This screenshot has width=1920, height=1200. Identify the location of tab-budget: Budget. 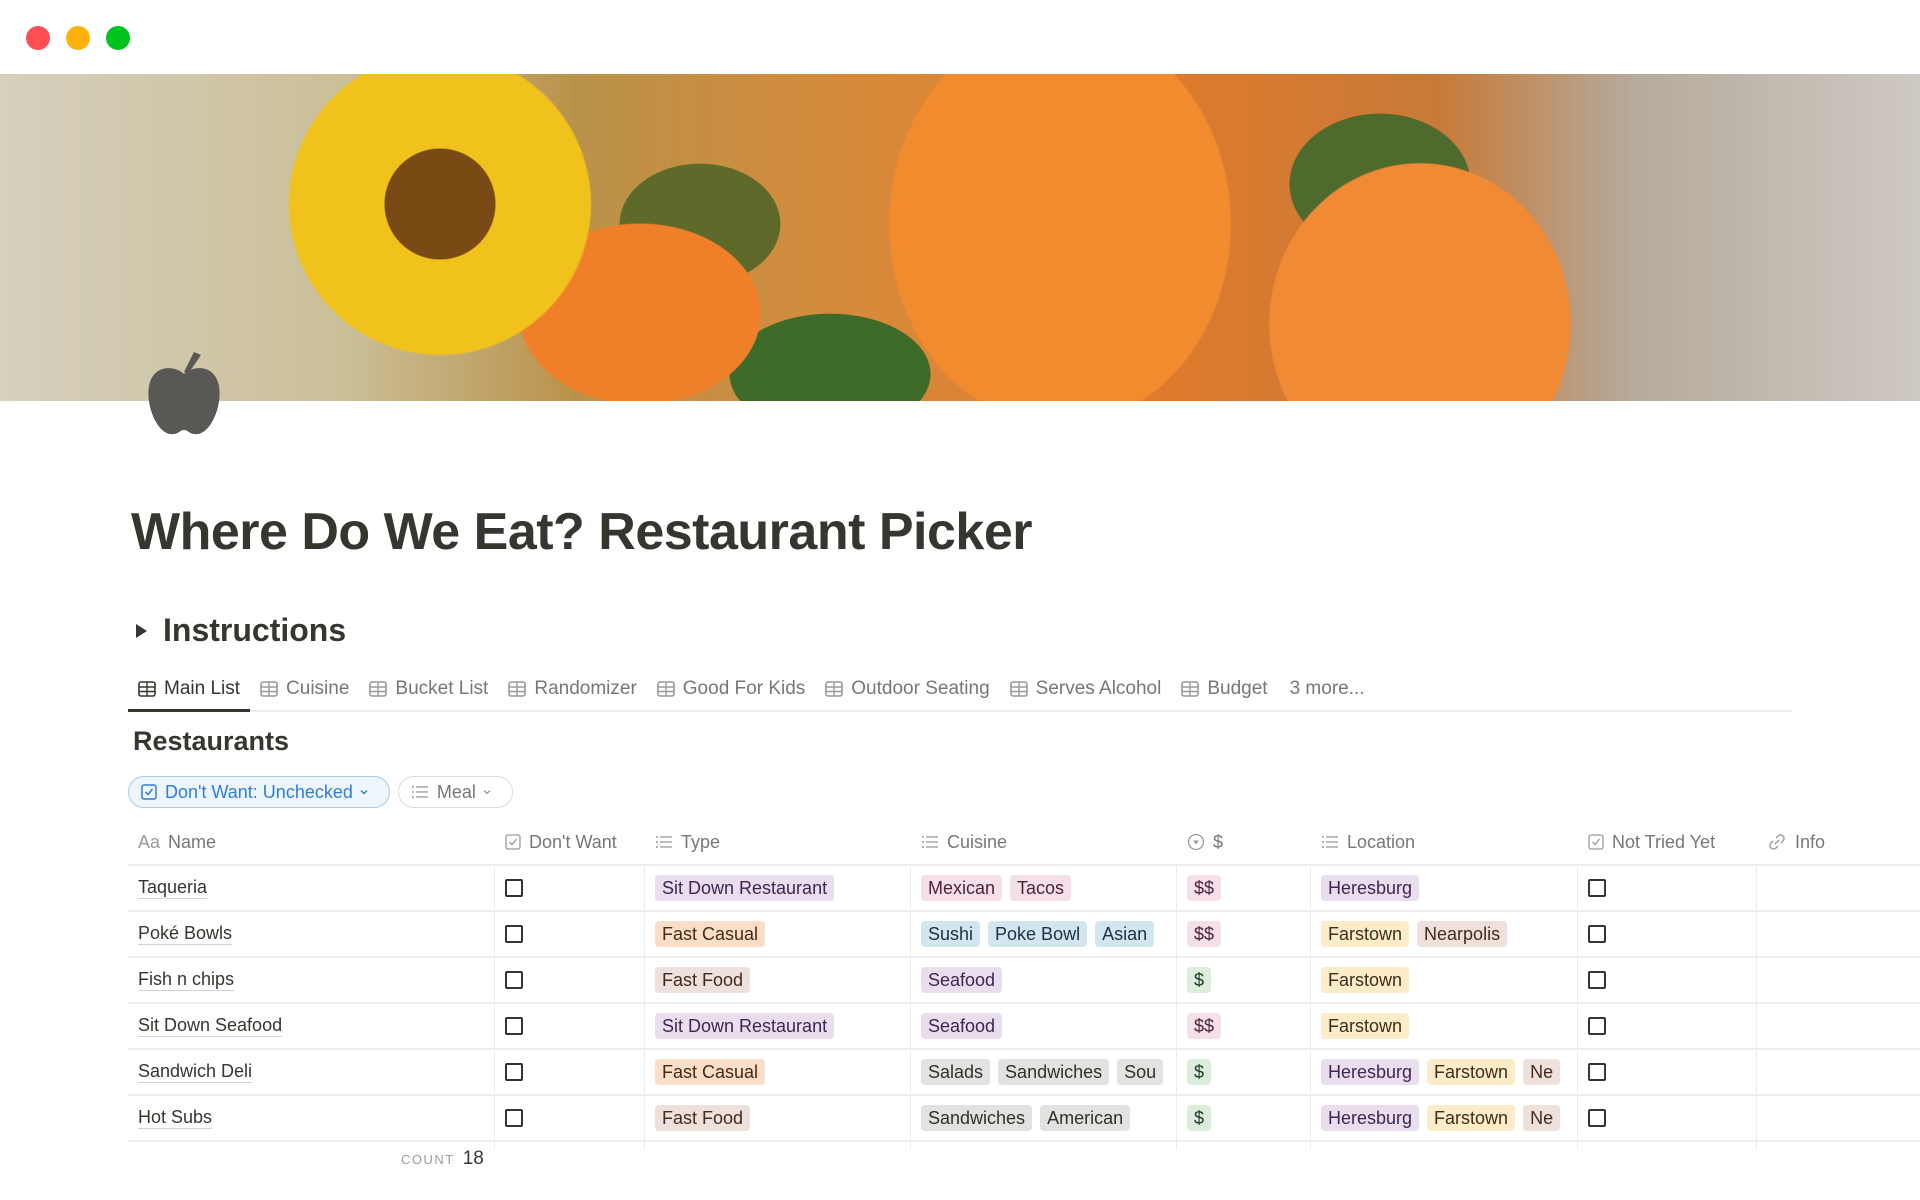
(1224, 689).